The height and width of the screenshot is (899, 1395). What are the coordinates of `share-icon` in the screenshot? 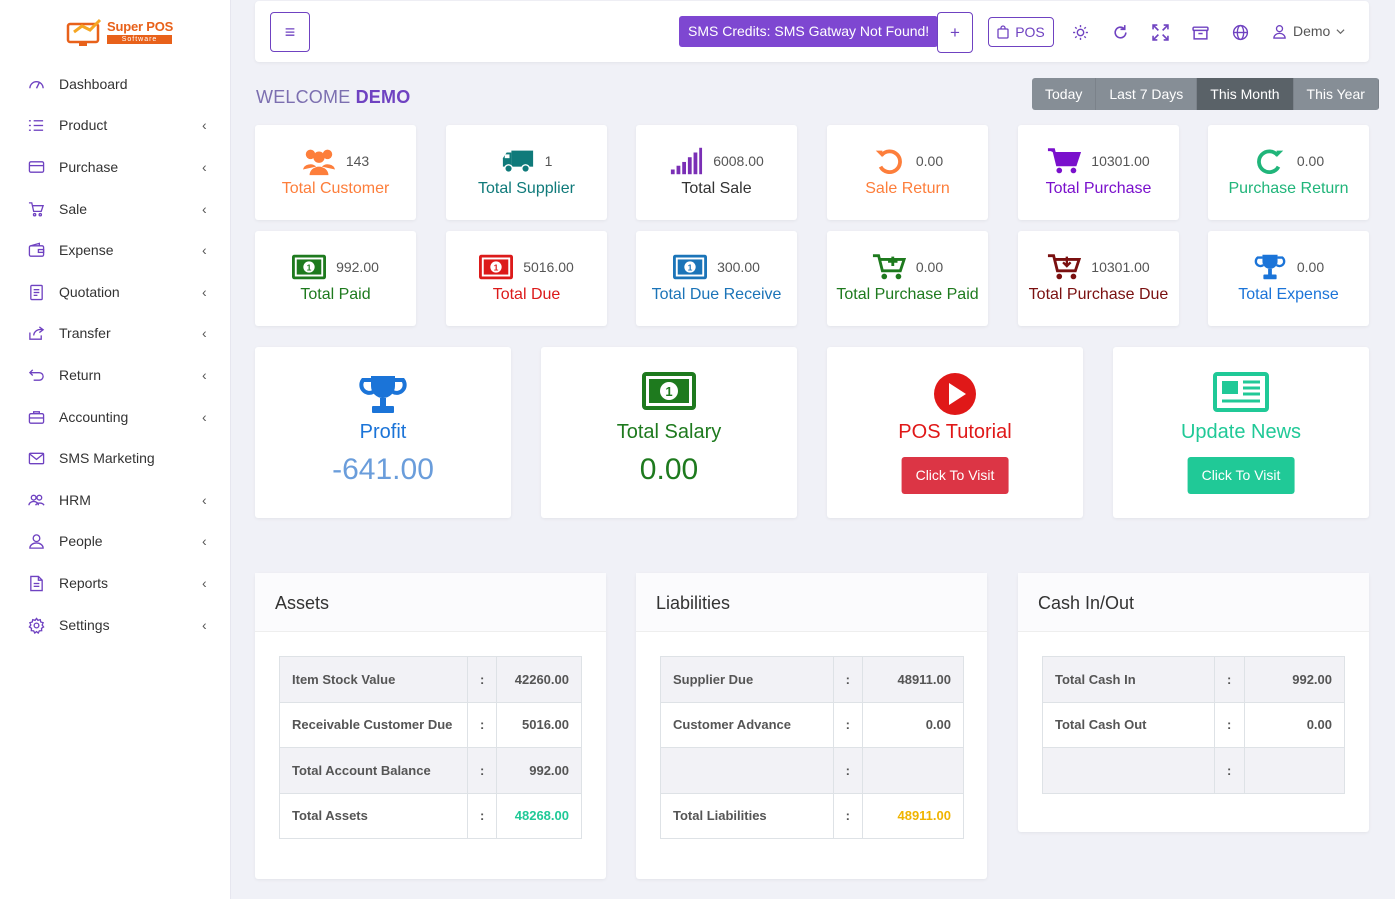 It's located at (37, 333).